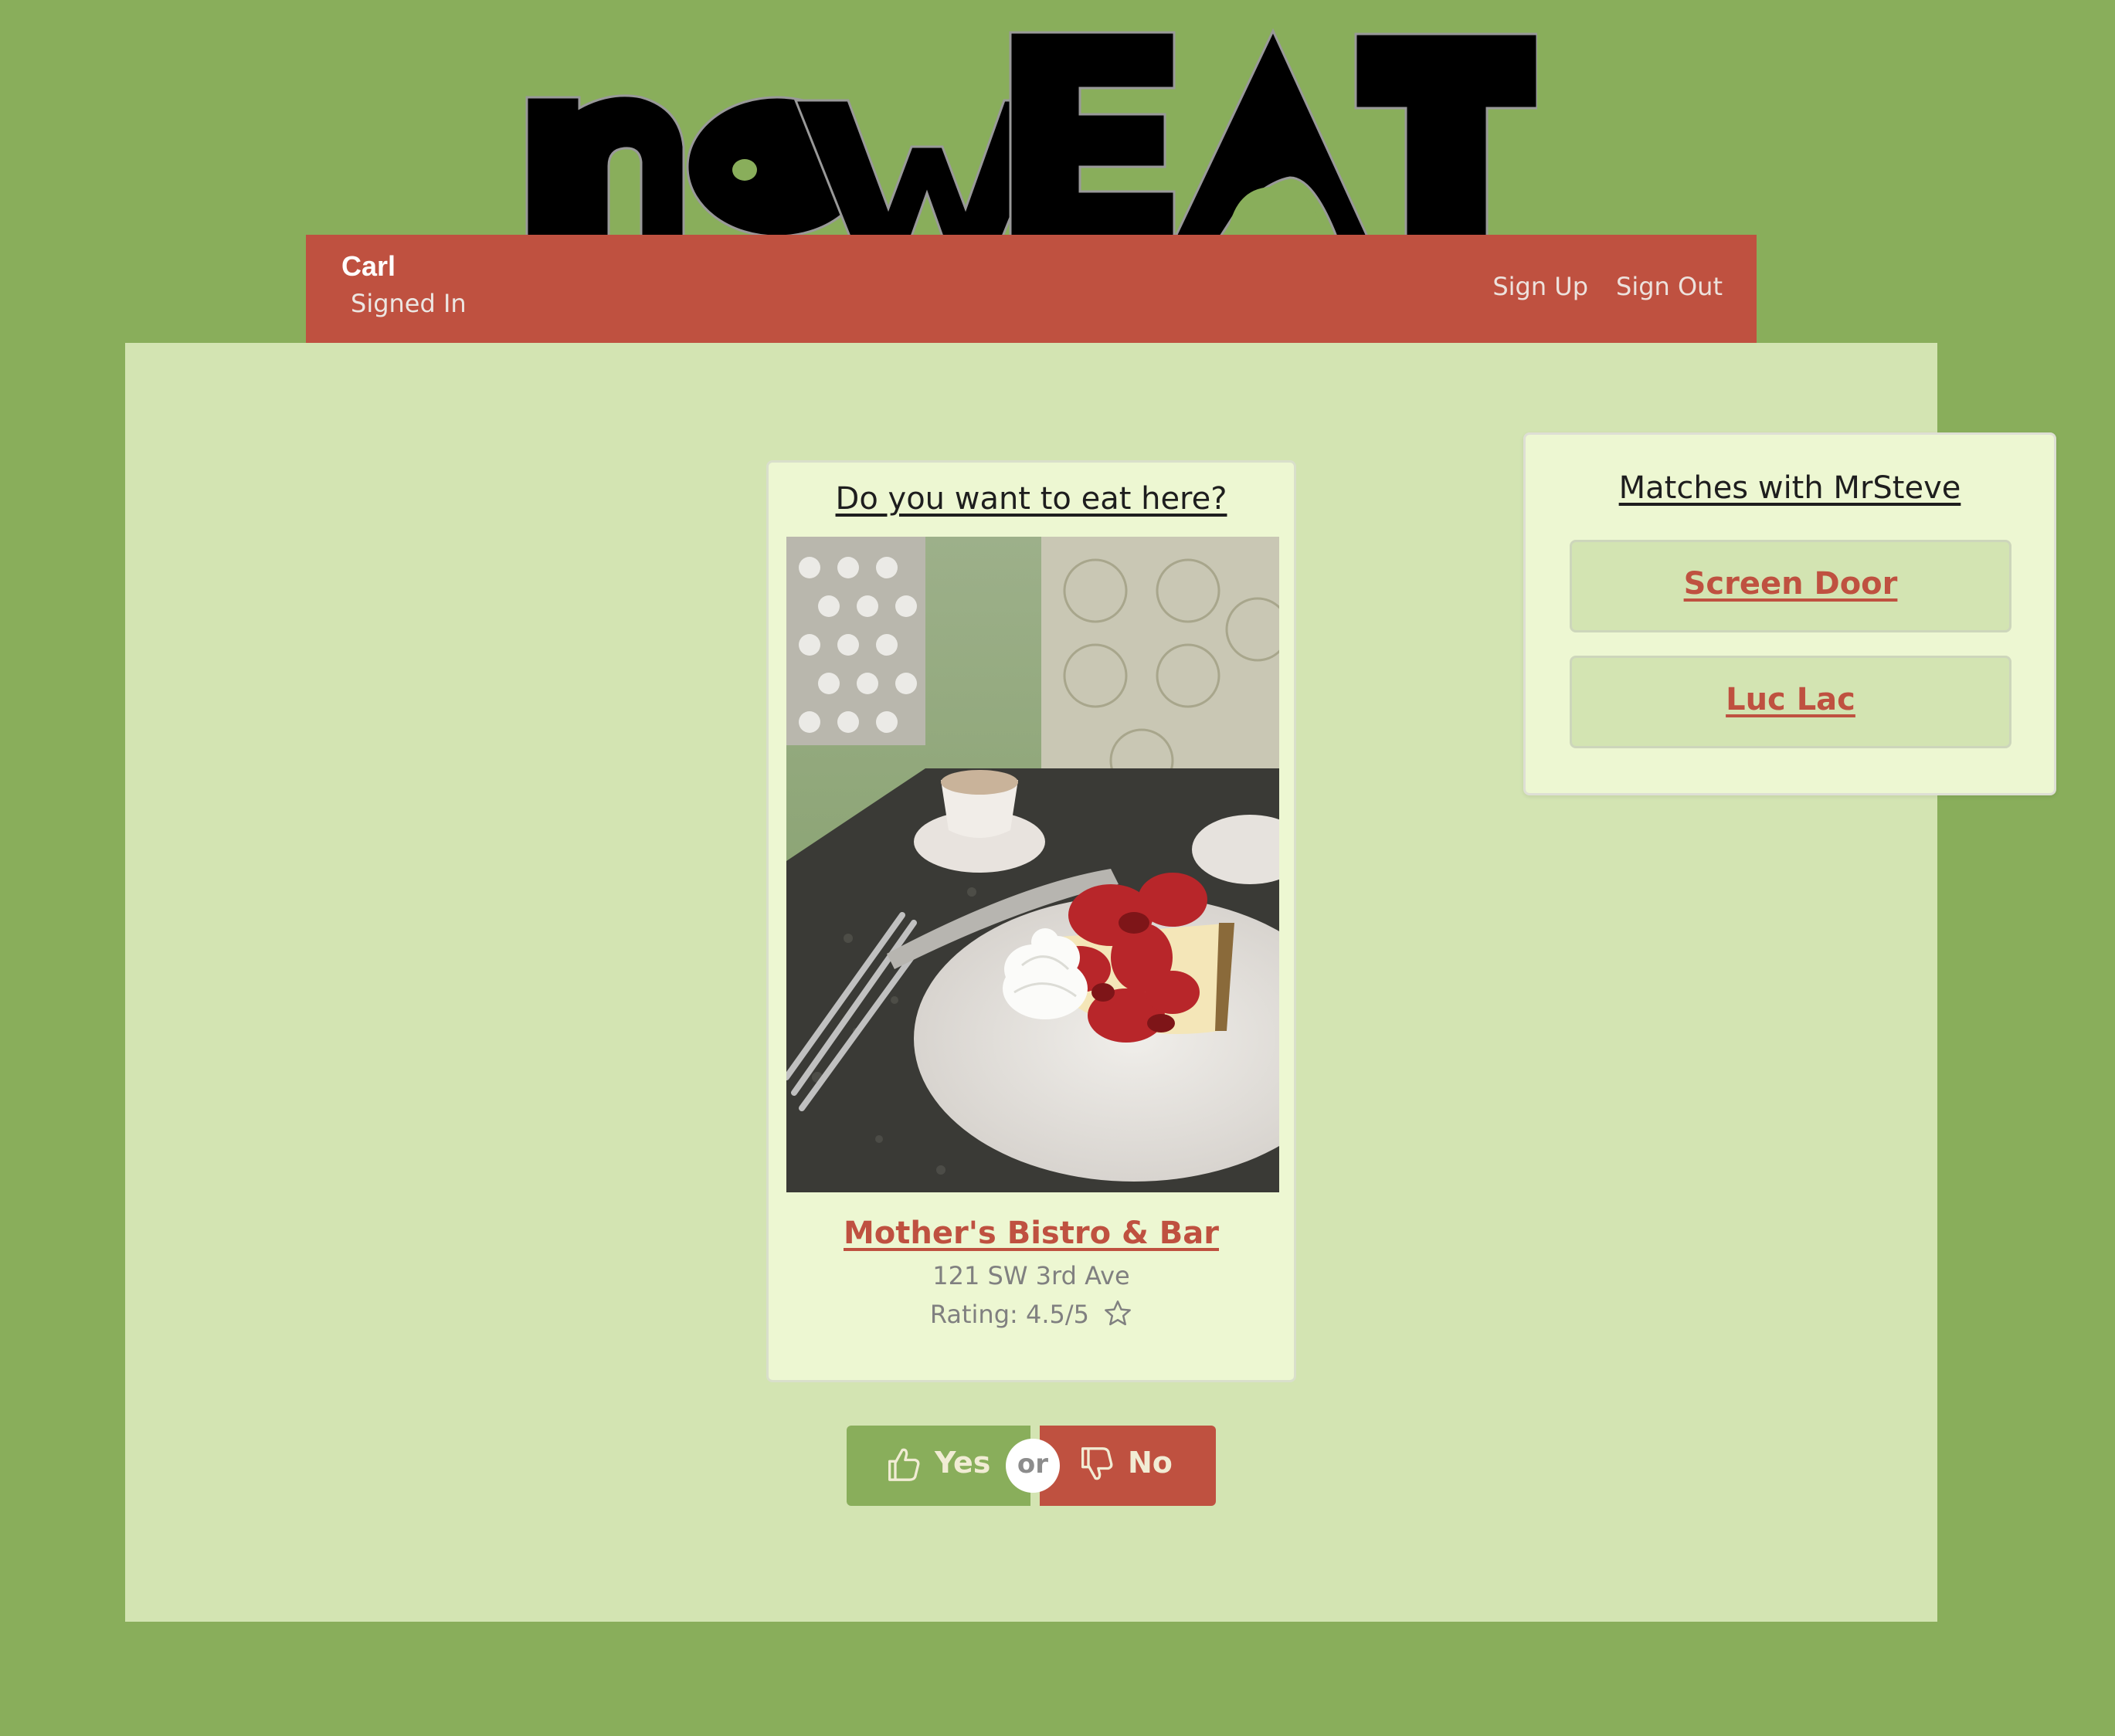 Image resolution: width=2115 pixels, height=1736 pixels. Describe the element at coordinates (369, 266) in the screenshot. I see `current-user-name: Carl` at that location.